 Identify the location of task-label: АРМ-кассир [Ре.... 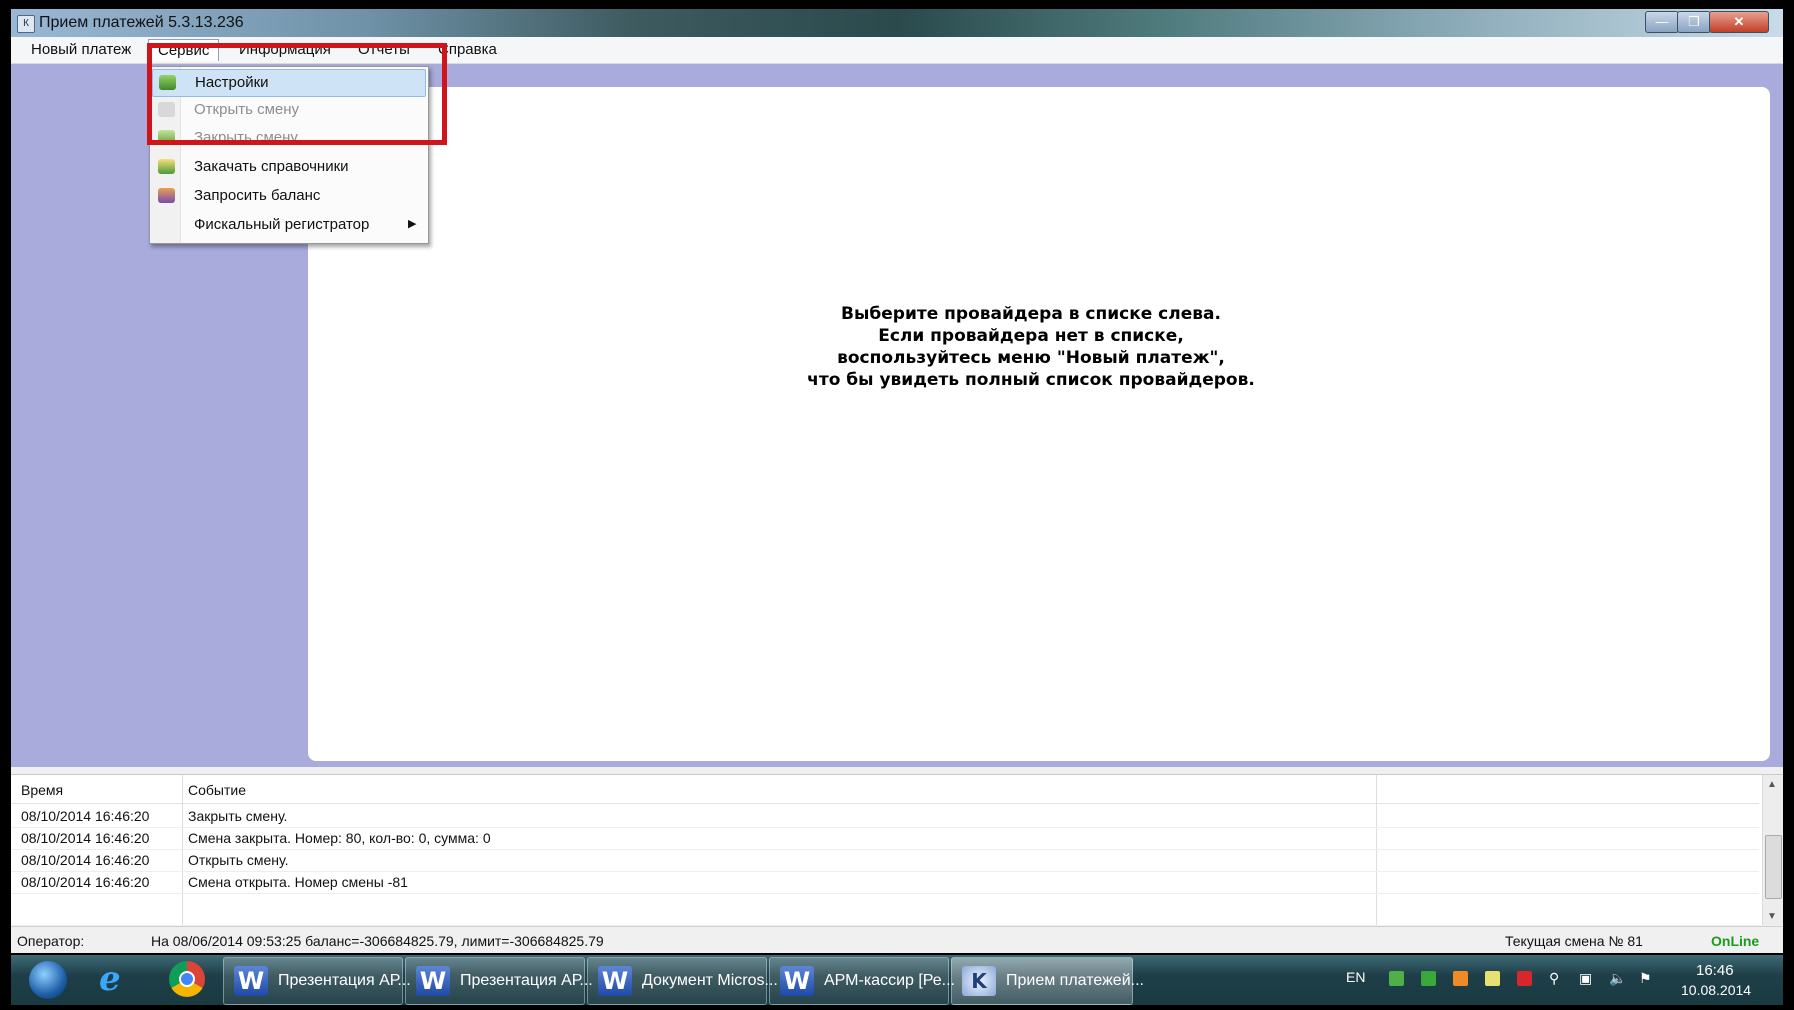
(889, 980).